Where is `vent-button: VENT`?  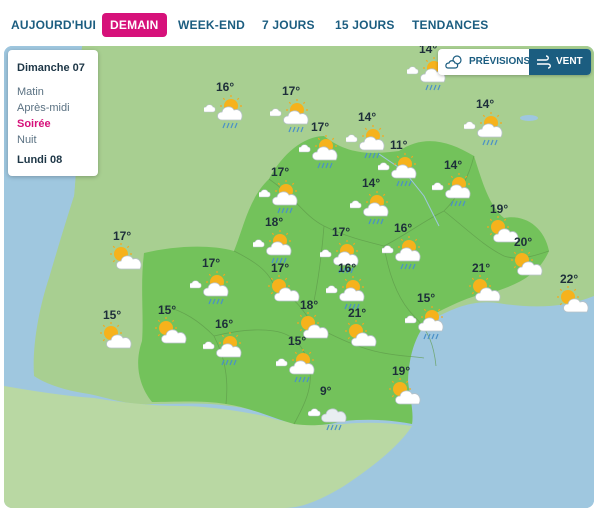
vent-button: VENT is located at coordinates (560, 62).